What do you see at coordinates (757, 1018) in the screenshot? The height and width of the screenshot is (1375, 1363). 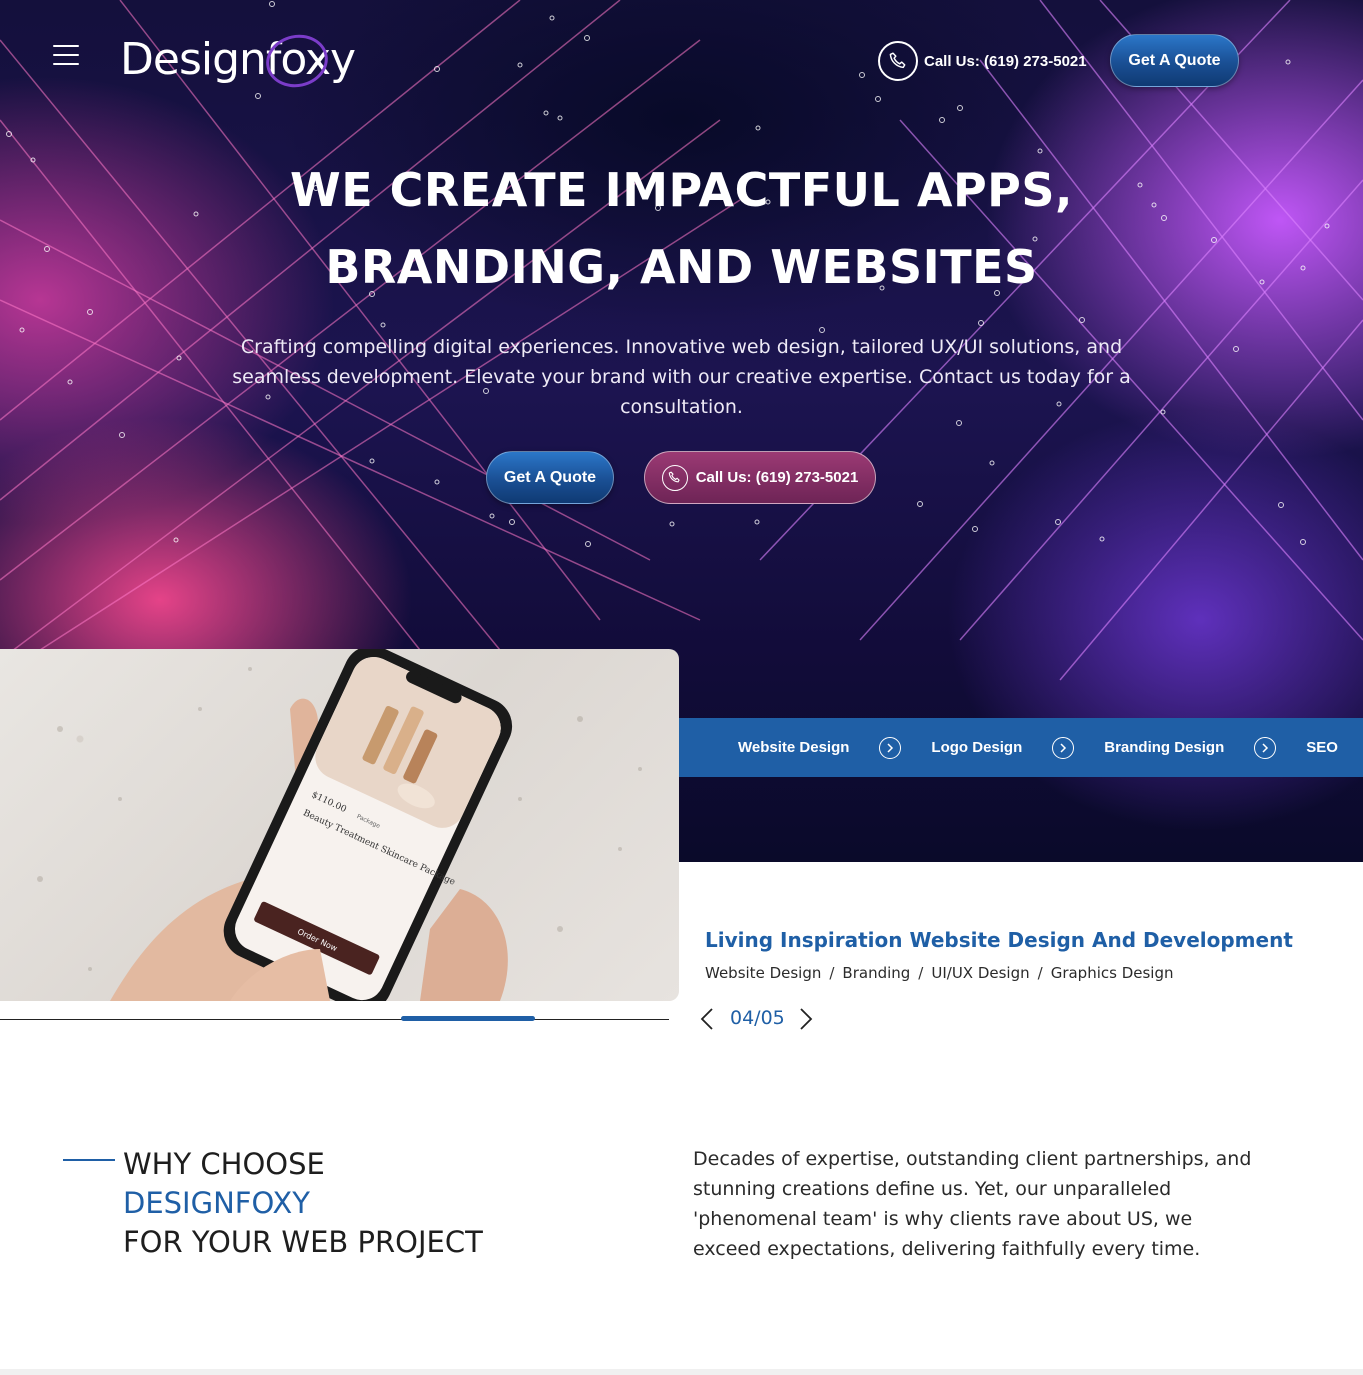 I see `slide-counter: 04/05` at bounding box center [757, 1018].